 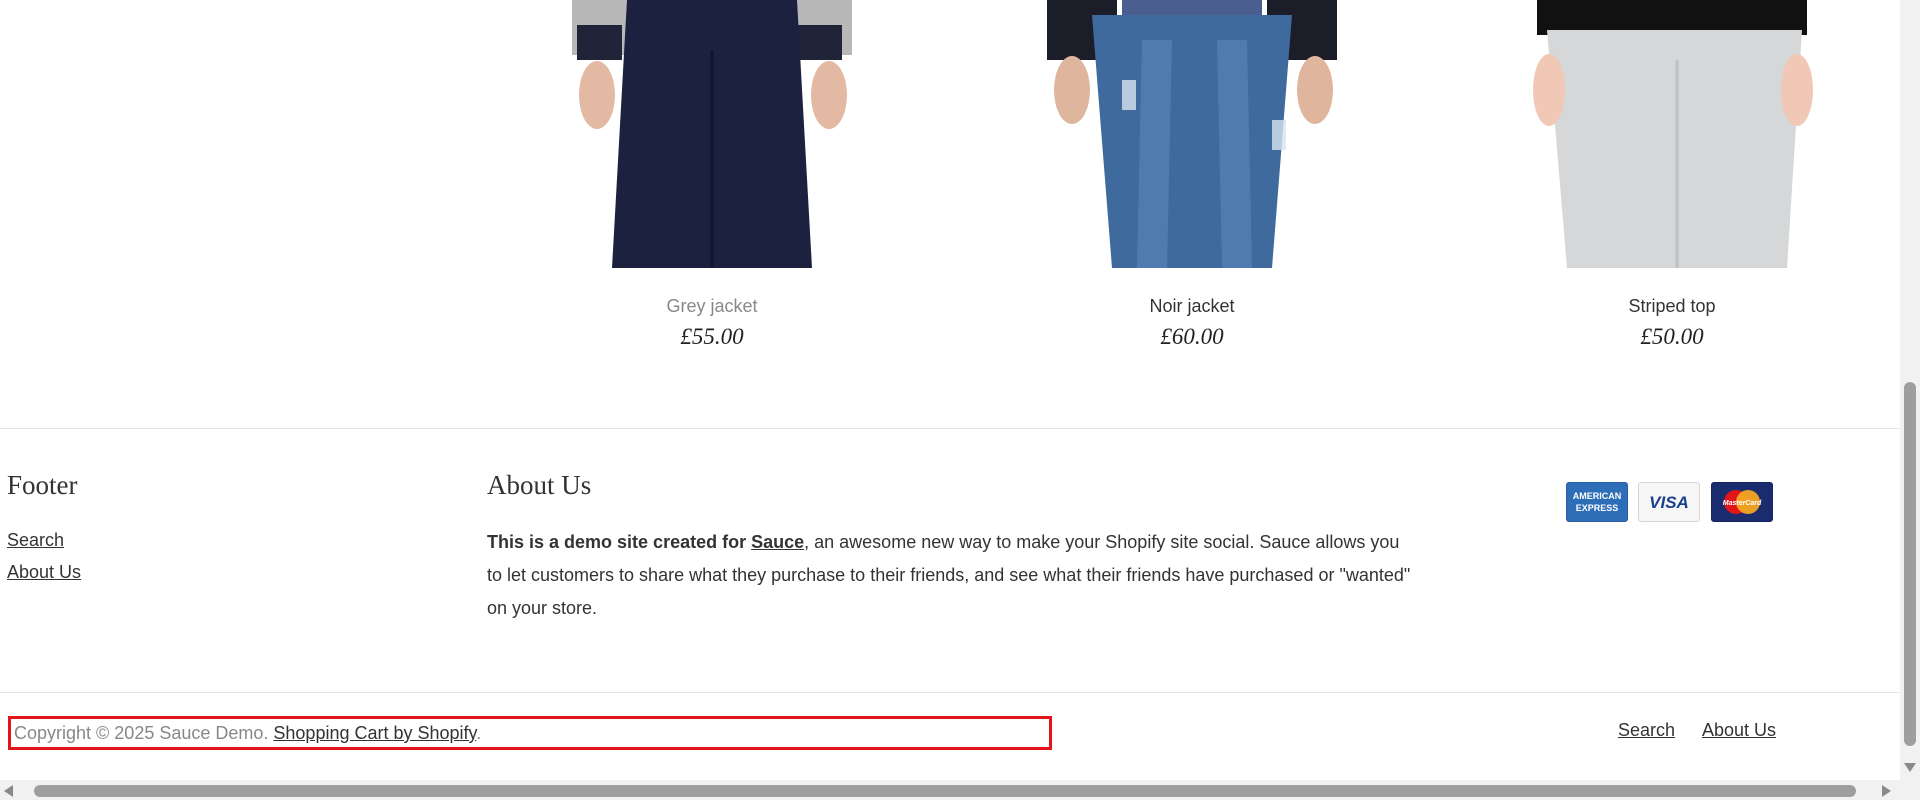 What do you see at coordinates (1597, 496) in the screenshot?
I see `svg-text: AMERICAN` at bounding box center [1597, 496].